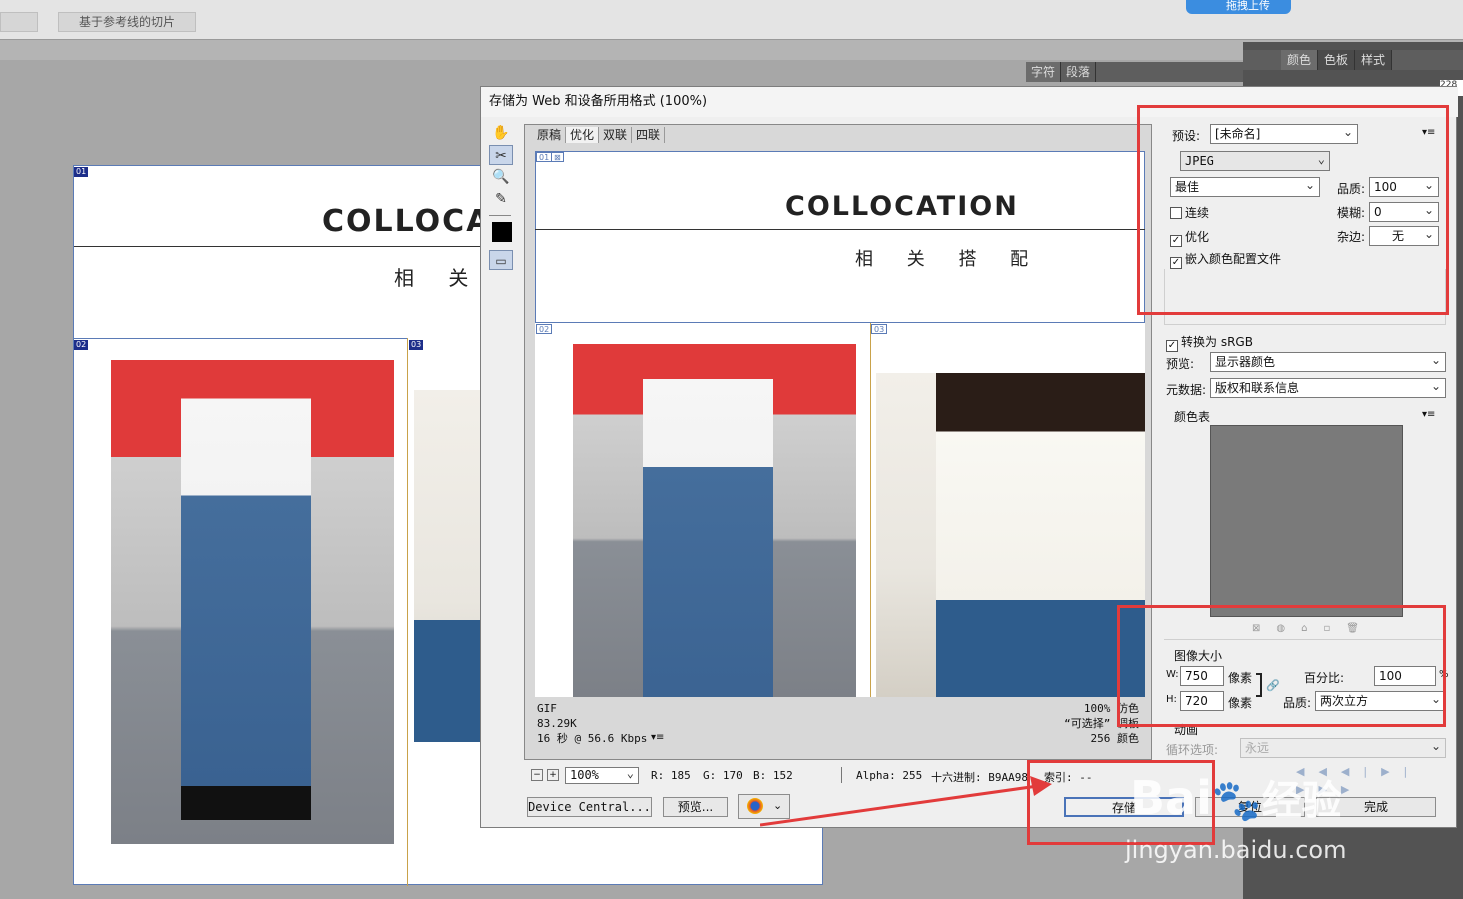 Image resolution: width=1463 pixels, height=899 pixels. I want to click on convert-srgb-checkbox: ✓, so click(1172, 346).